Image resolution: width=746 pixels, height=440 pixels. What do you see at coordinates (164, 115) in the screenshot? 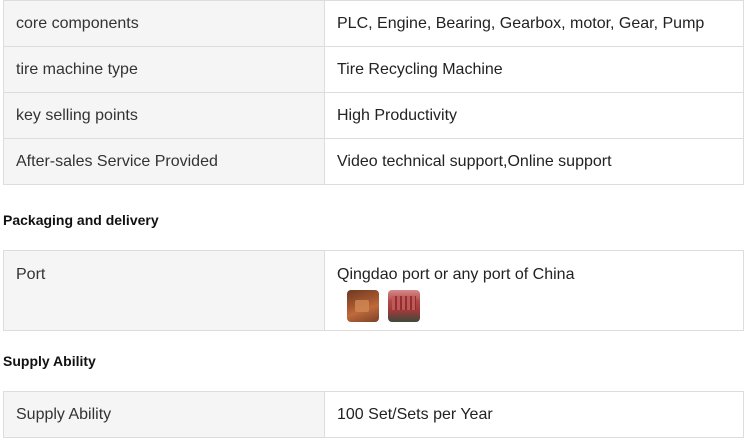
I see `attribute-key: key selling points` at bounding box center [164, 115].